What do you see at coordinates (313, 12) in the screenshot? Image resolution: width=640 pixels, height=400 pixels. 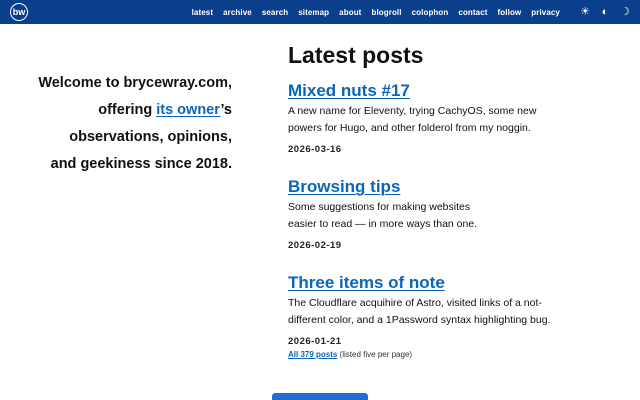 I see `nav-sitemap: sitemap` at bounding box center [313, 12].